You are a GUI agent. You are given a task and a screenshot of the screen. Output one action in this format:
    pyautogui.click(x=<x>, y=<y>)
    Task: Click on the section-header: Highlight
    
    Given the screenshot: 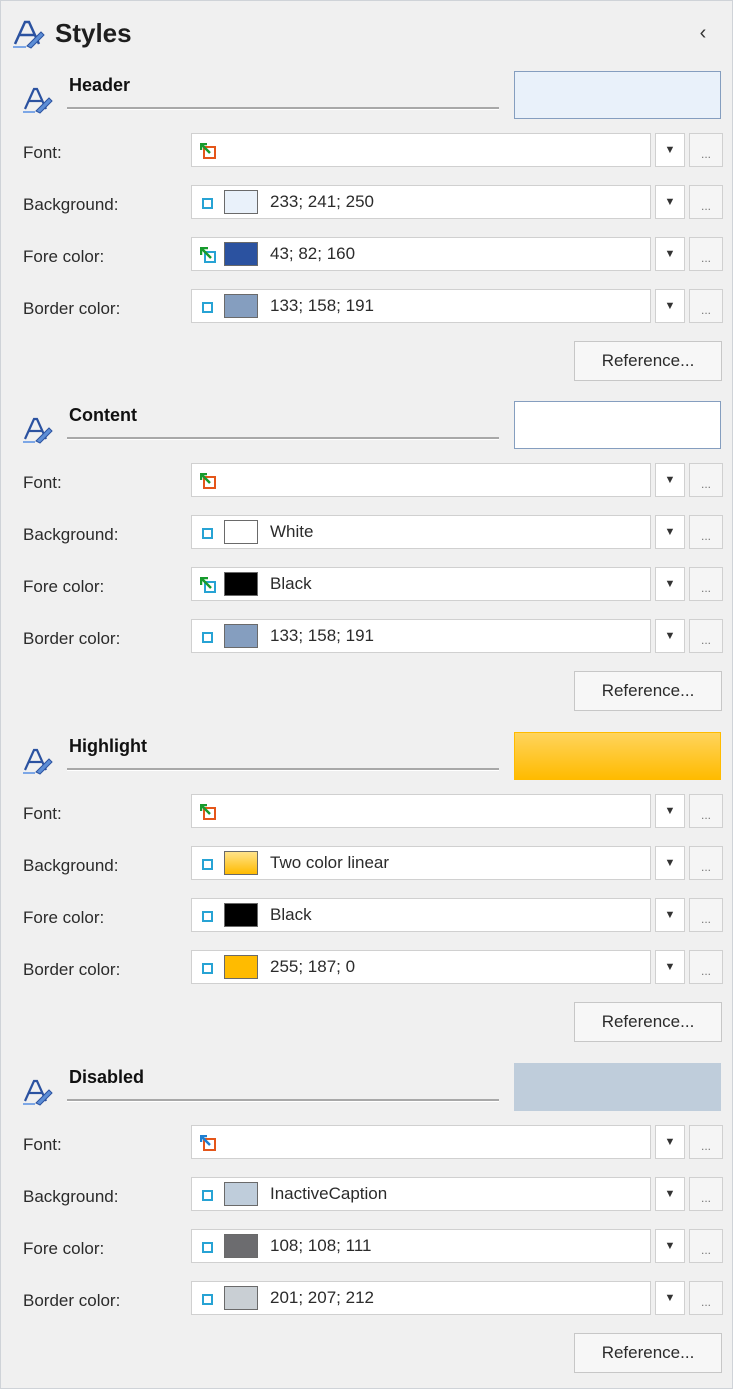 What is the action you would take?
    pyautogui.click(x=366, y=756)
    